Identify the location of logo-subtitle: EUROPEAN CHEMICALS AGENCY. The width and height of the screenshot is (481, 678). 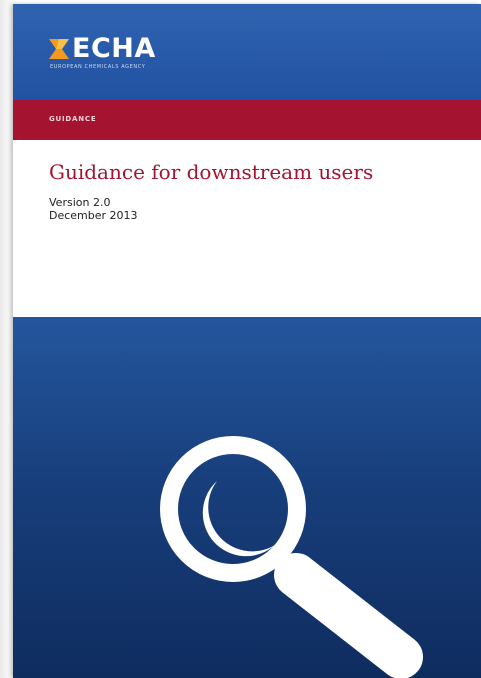
(98, 67).